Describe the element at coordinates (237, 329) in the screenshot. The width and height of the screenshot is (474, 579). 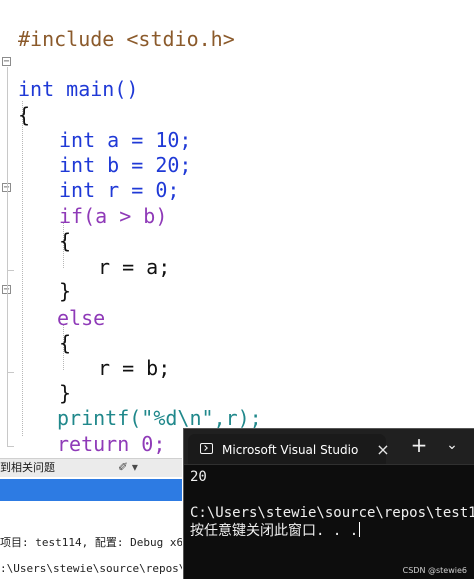
I see `else-open-brace-line: {` at that location.